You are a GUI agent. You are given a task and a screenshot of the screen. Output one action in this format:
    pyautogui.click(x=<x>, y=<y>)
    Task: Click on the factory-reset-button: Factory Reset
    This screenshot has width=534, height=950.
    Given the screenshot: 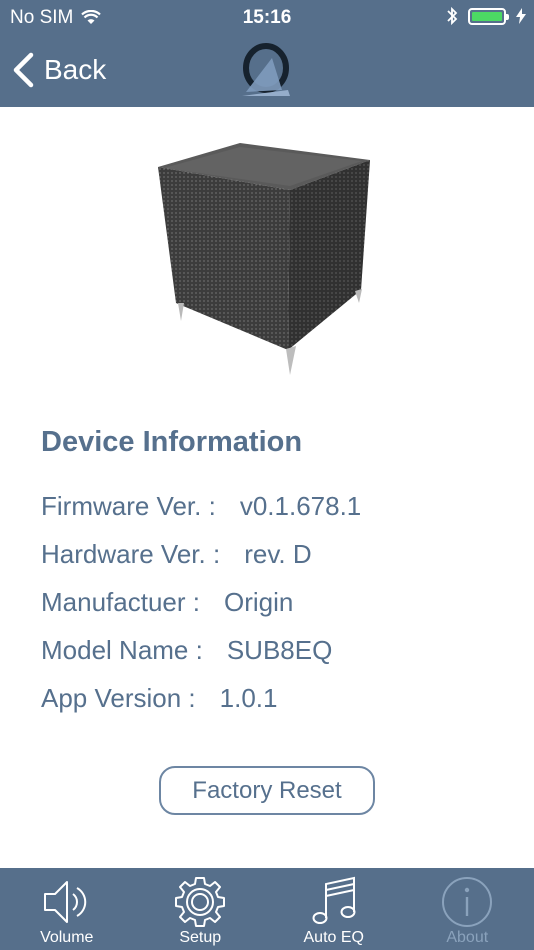 What is the action you would take?
    pyautogui.click(x=267, y=790)
    